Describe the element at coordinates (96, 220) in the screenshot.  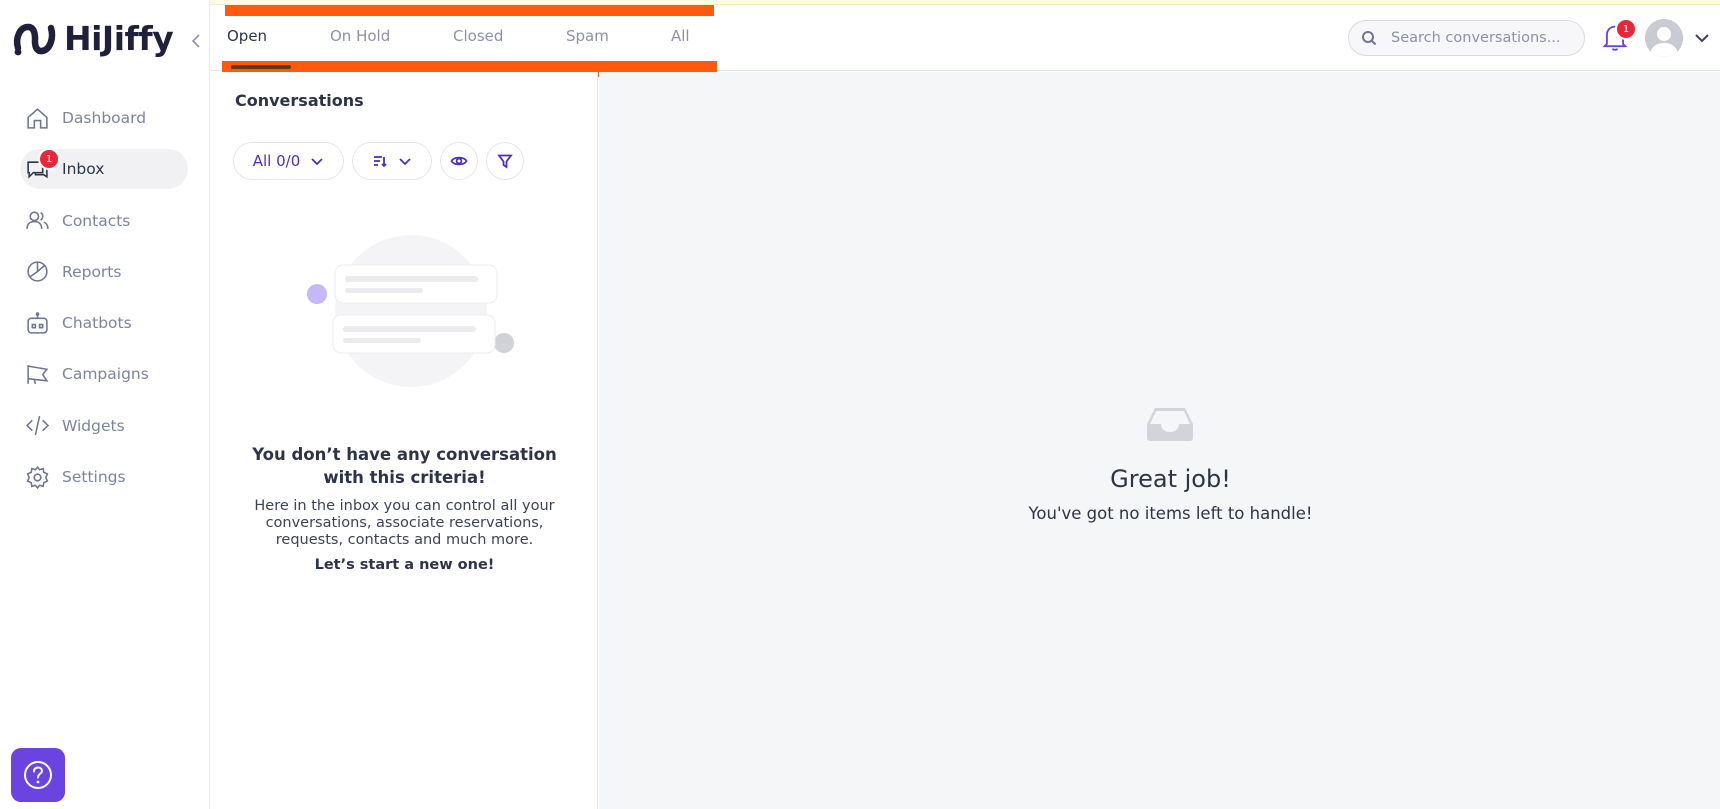
I see `sidebar-item-label: Contacts` at that location.